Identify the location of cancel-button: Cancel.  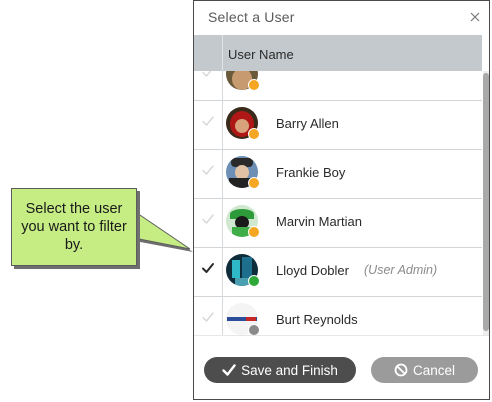
(424, 370).